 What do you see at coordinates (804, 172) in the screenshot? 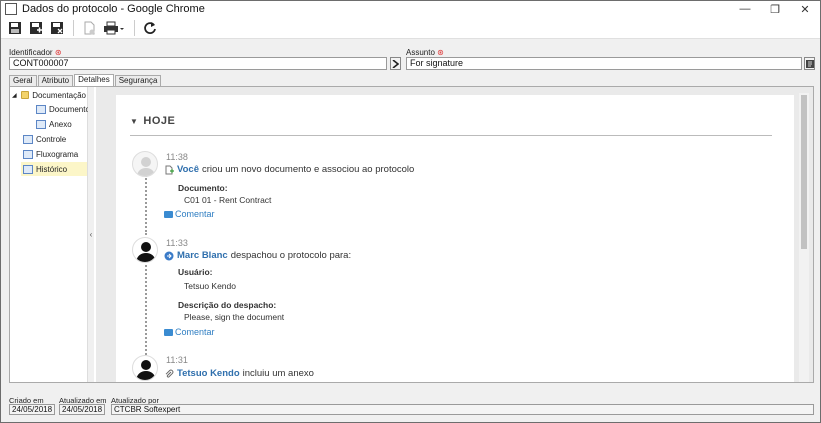
I see `scrollbar-thumb` at bounding box center [804, 172].